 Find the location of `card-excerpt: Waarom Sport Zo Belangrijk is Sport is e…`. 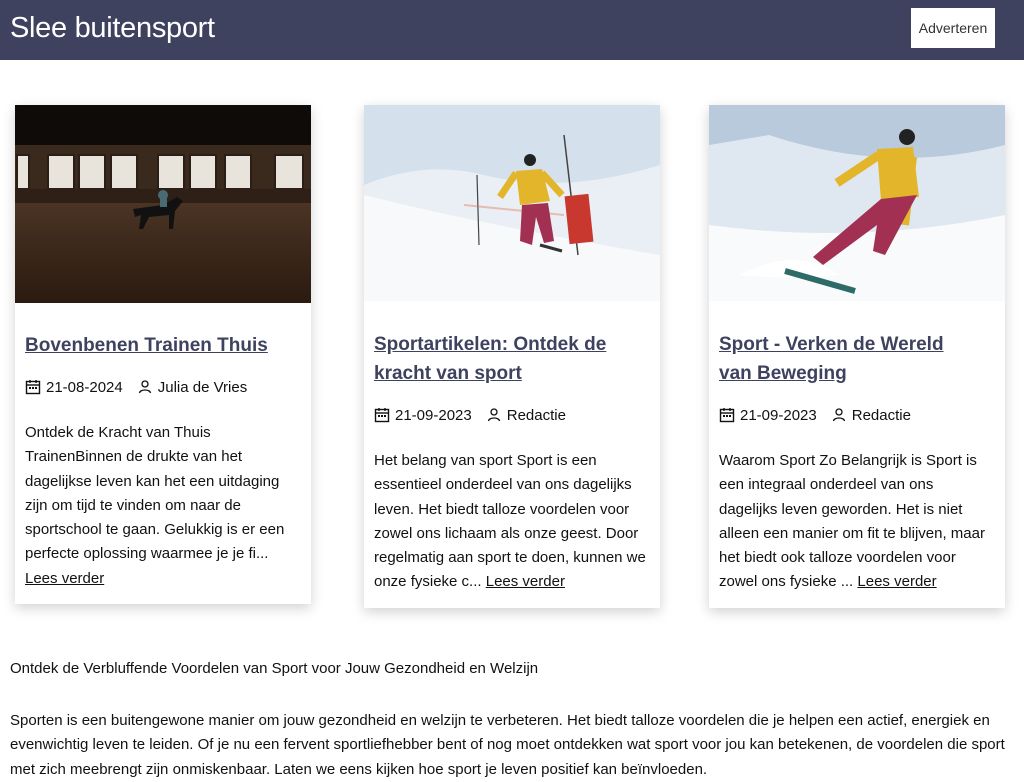

card-excerpt: Waarom Sport Zo Belangrijk is Sport is e… is located at coordinates (852, 521).